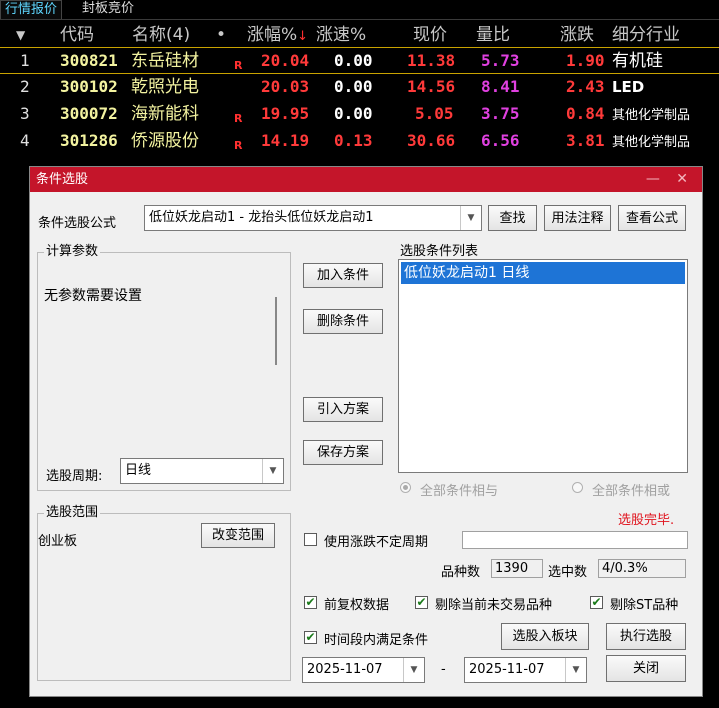  I want to click on industry: LED, so click(628, 87).